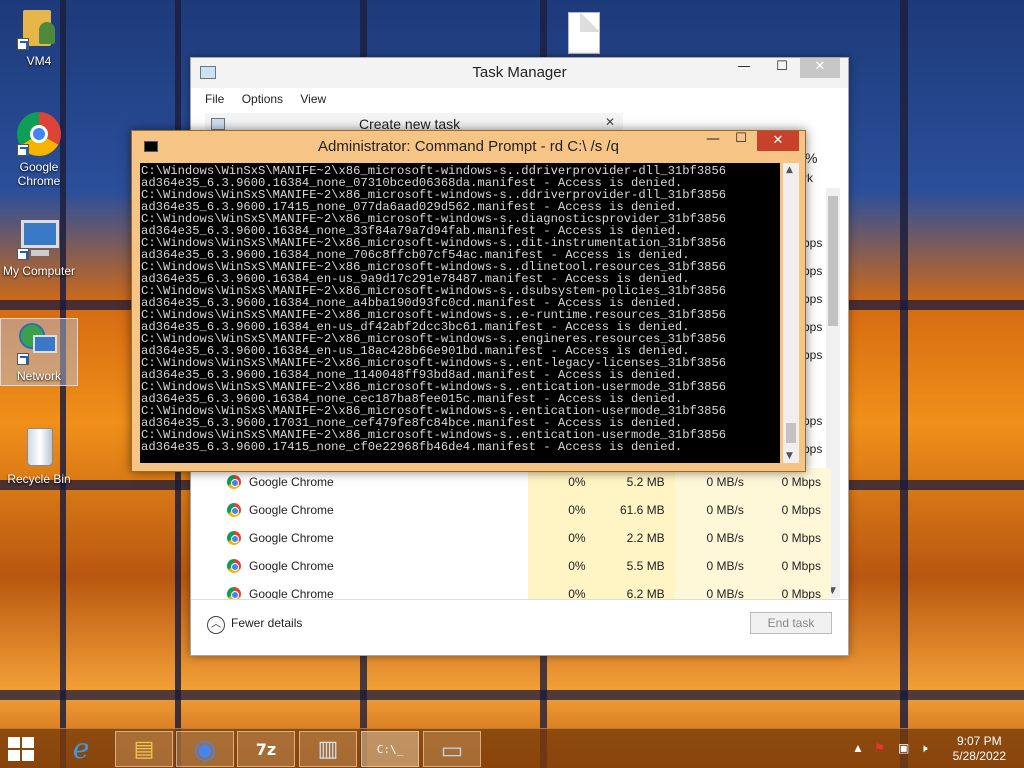  Describe the element at coordinates (519, 99) in the screenshot. I see `menu-bar: File Options View` at that location.